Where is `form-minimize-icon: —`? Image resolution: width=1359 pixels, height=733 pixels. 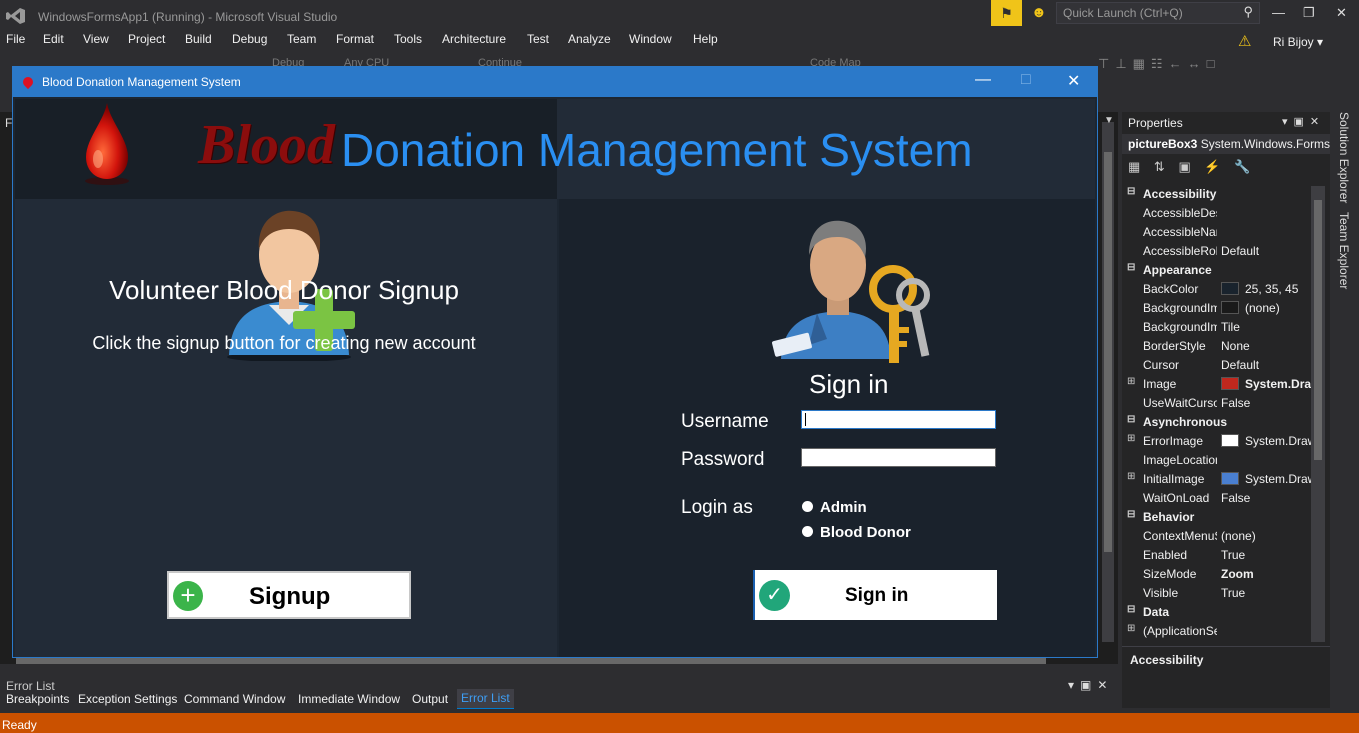 form-minimize-icon: — is located at coordinates (983, 80).